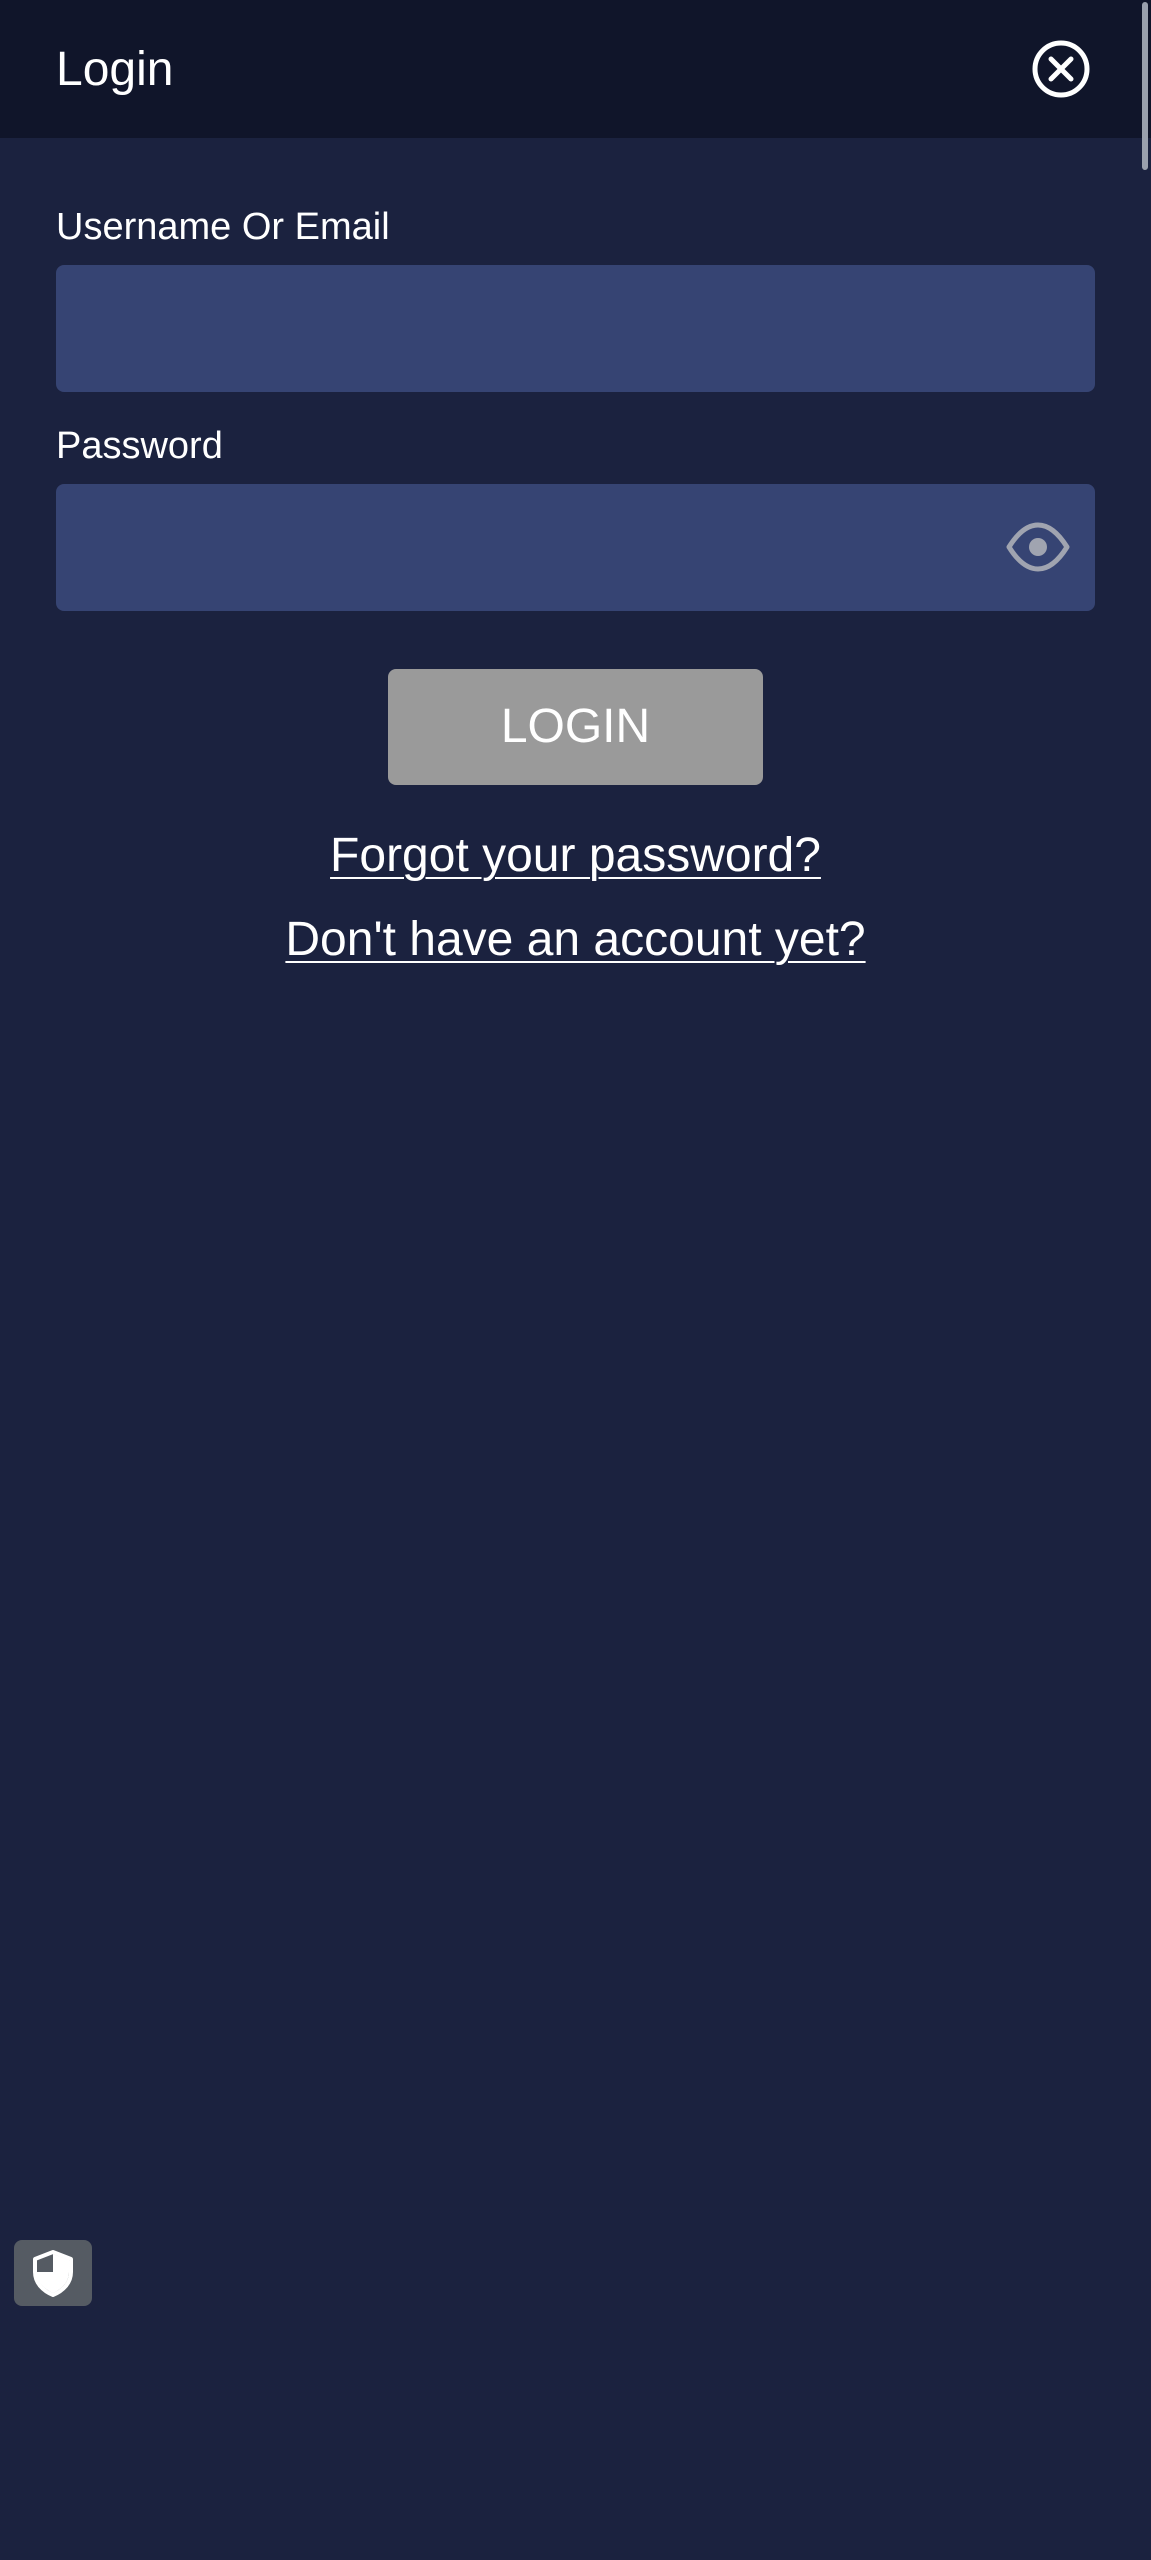 The height and width of the screenshot is (2560, 1151). What do you see at coordinates (1145, 86) in the screenshot?
I see `scrollbar-thumb` at bounding box center [1145, 86].